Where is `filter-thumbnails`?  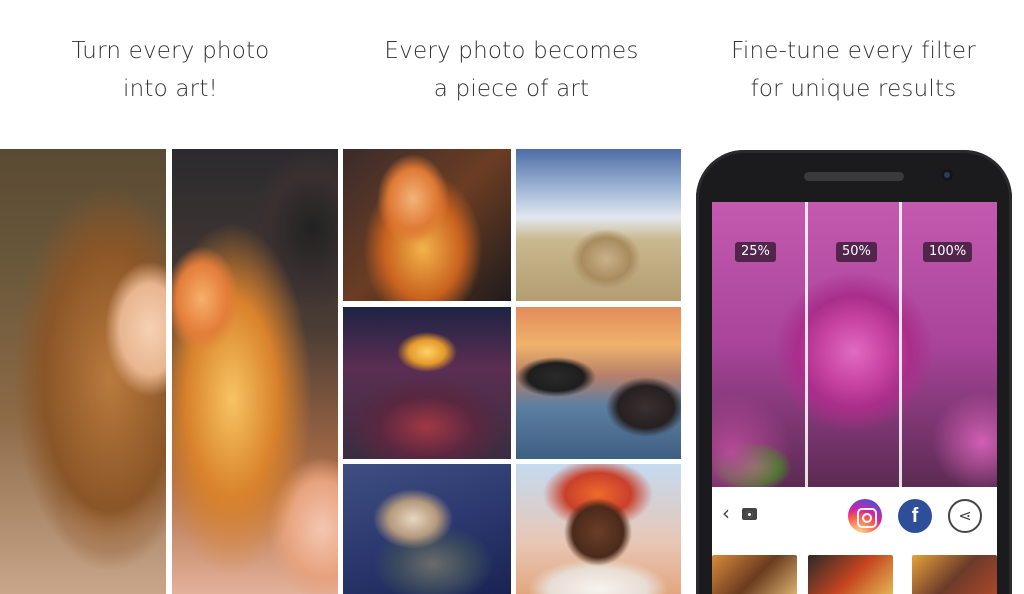 filter-thumbnails is located at coordinates (854, 574).